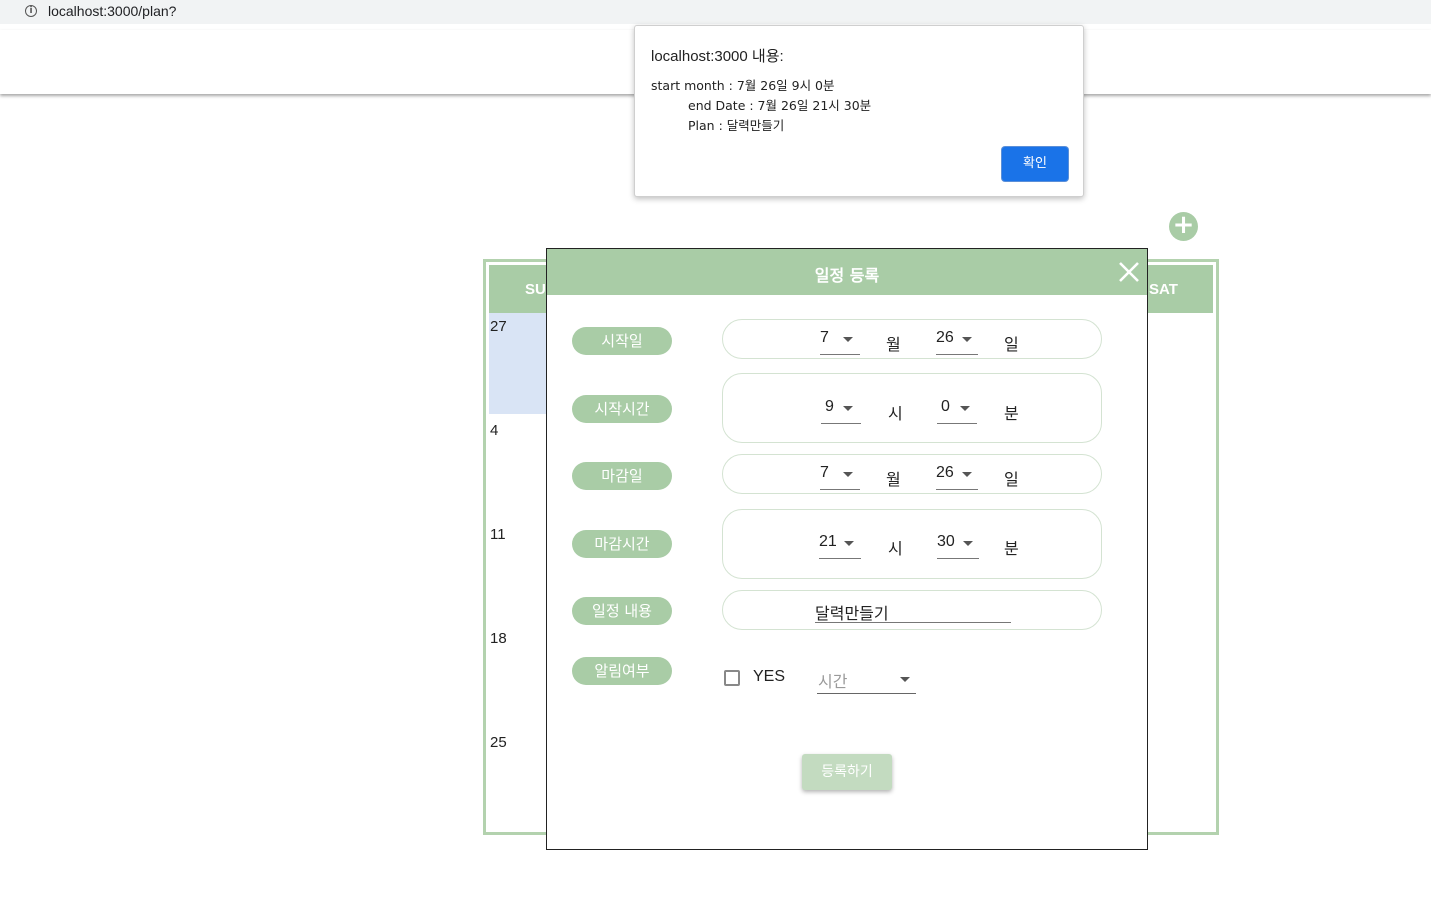 Image resolution: width=1431 pixels, height=907 pixels. Describe the element at coordinates (722, 12) in the screenshot. I see `omnibox` at that location.